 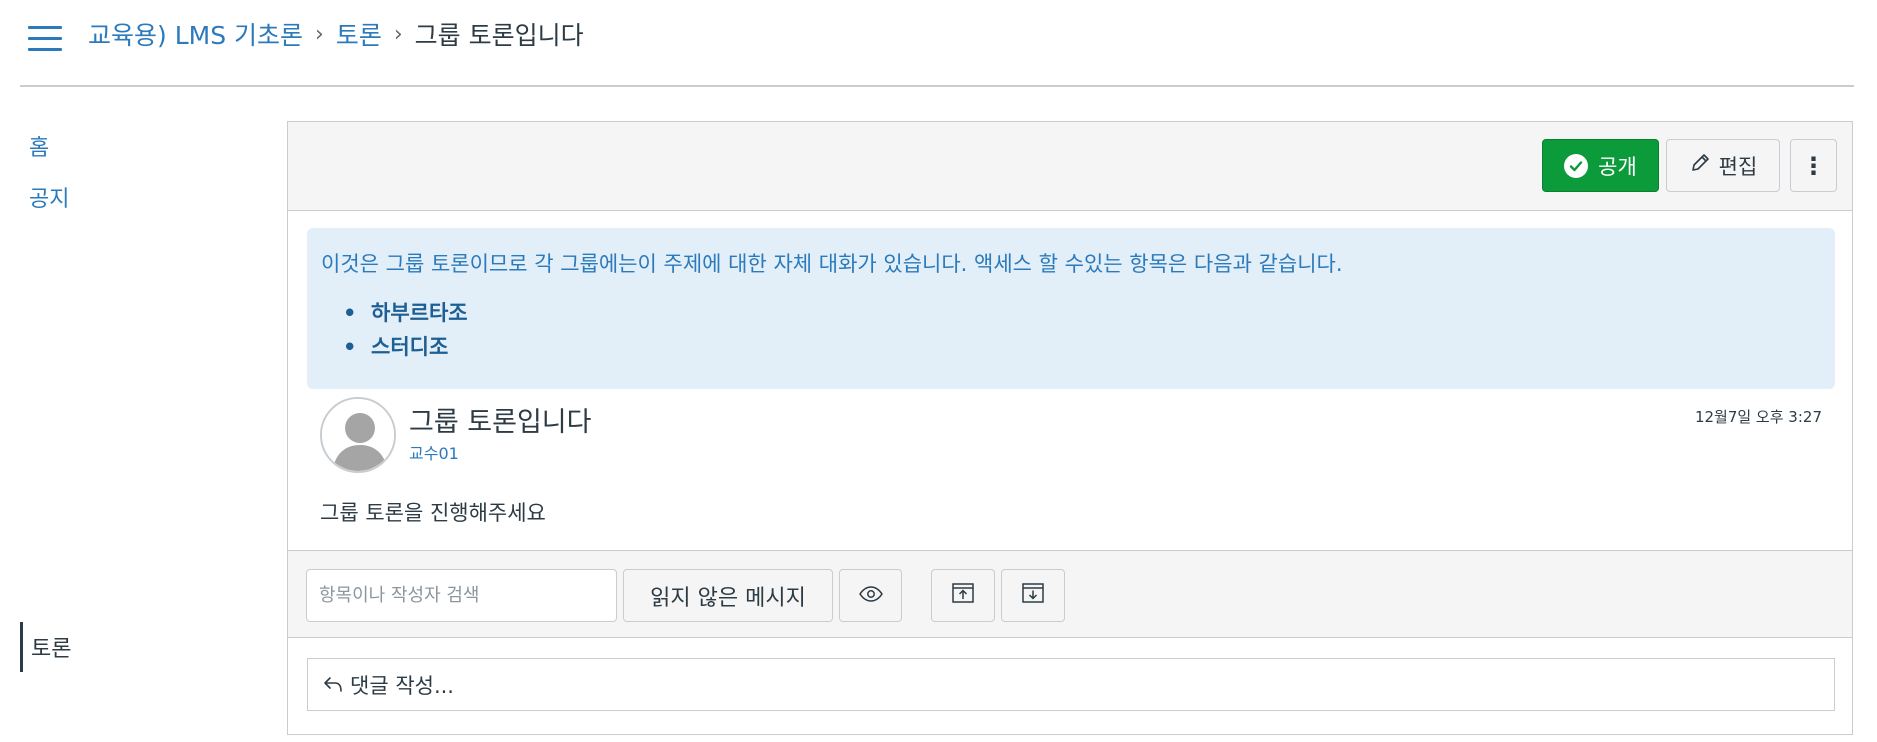 I want to click on collapse-icon, so click(x=963, y=595).